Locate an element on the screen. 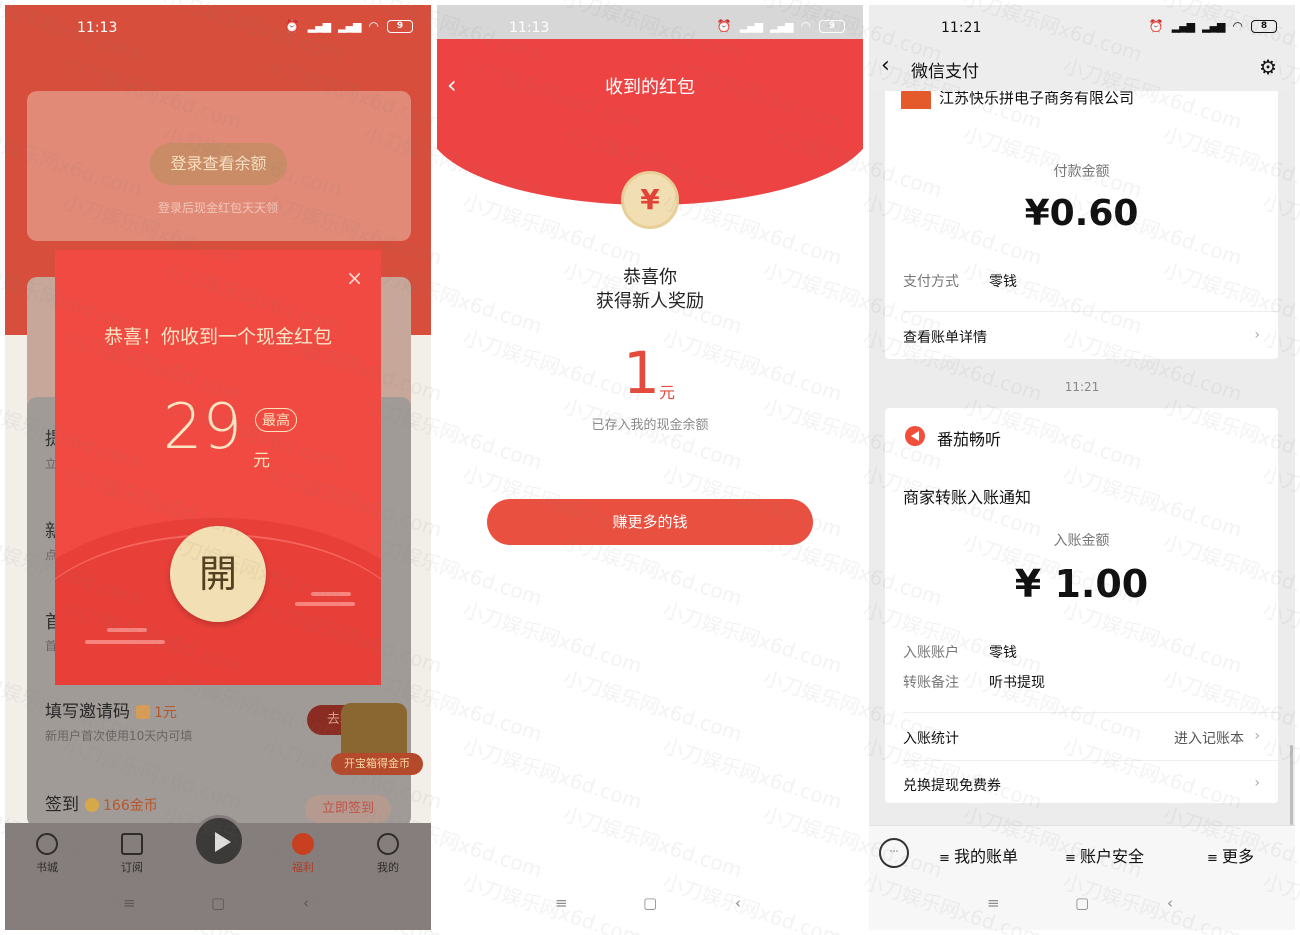 The width and height of the screenshot is (1300, 935). signin-reward: 166金币 is located at coordinates (130, 806).